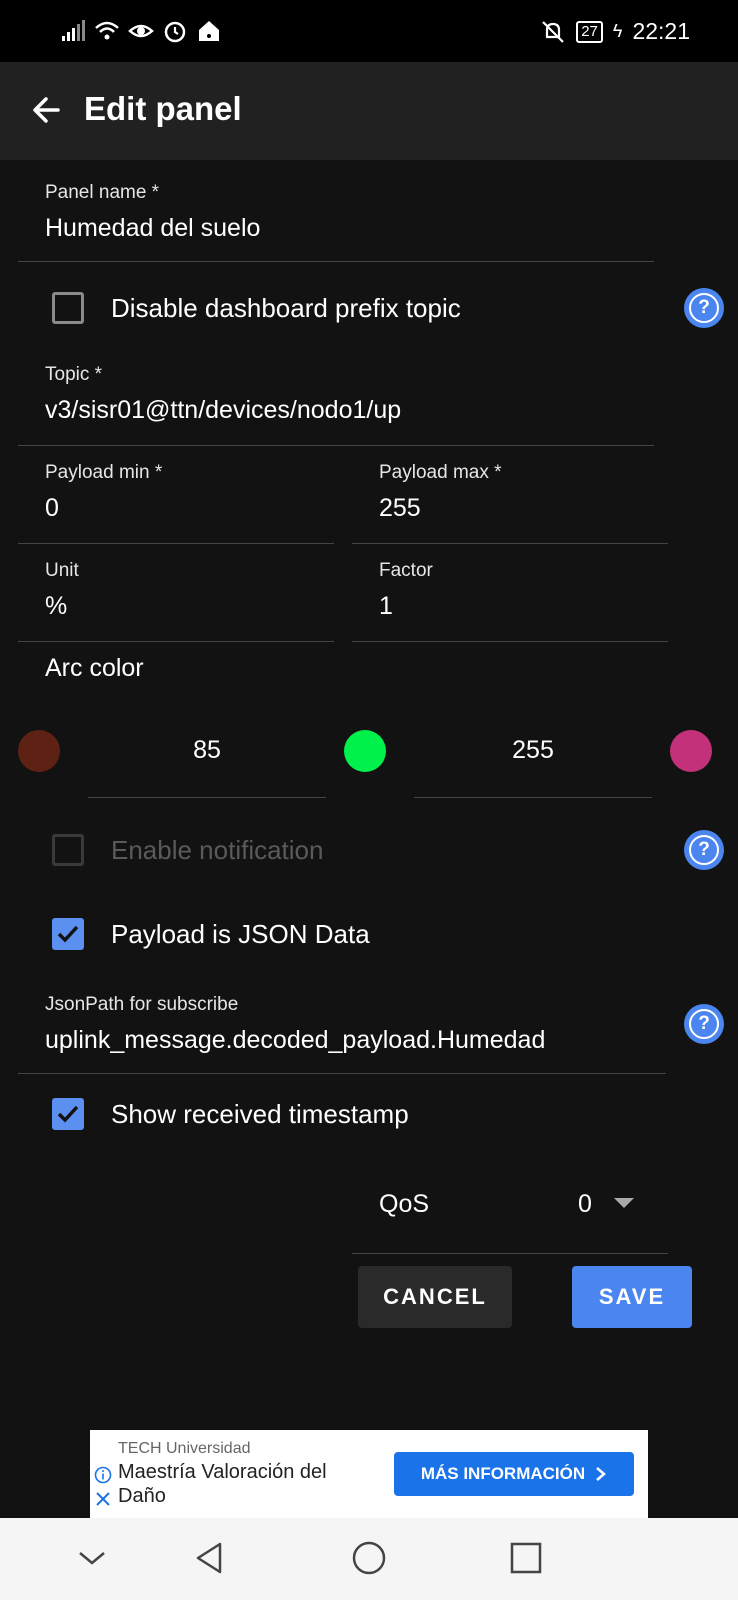  Describe the element at coordinates (103, 1475) in the screenshot. I see `ad-info-icon` at that location.